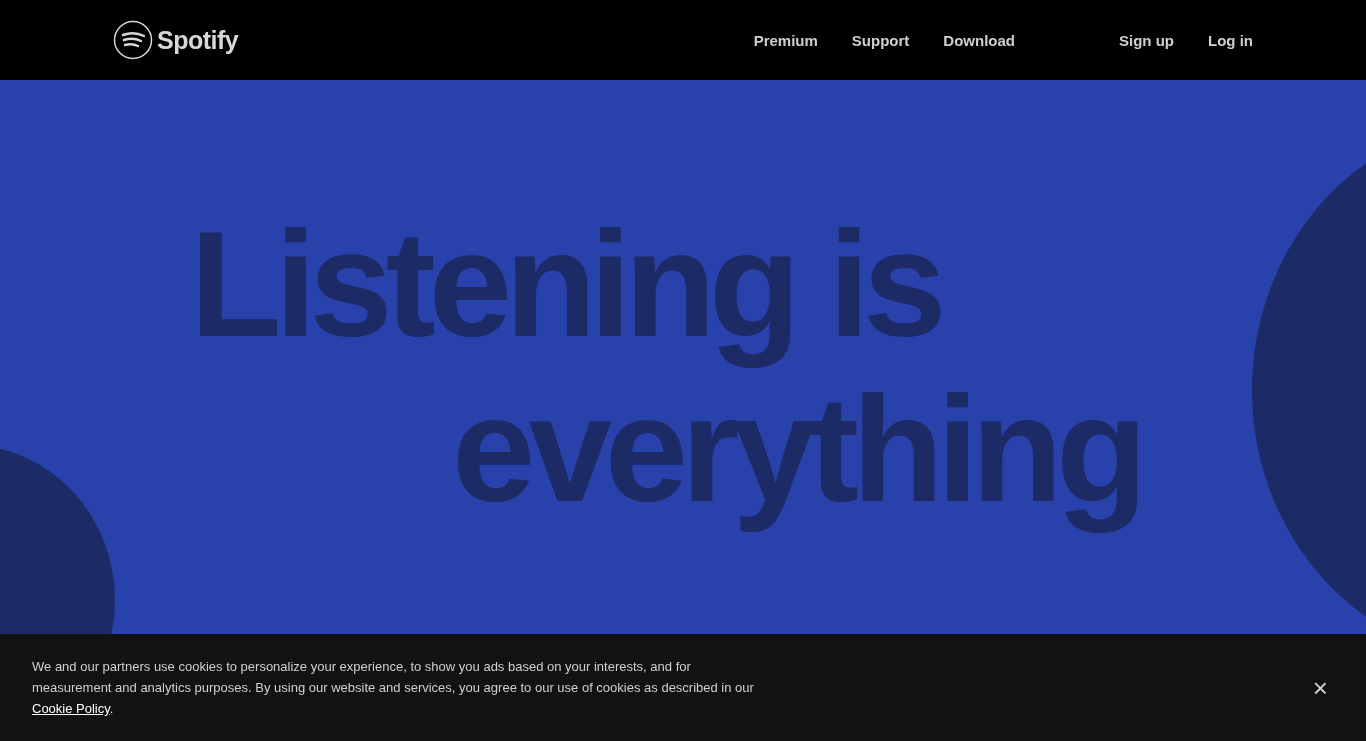 The image size is (1366, 741). I want to click on sound-waves-logo-icon, so click(133, 40).